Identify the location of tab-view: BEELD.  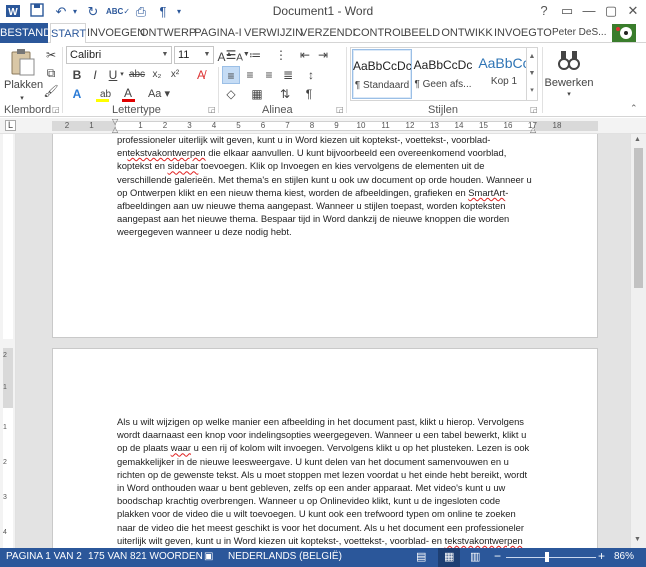
(422, 33).